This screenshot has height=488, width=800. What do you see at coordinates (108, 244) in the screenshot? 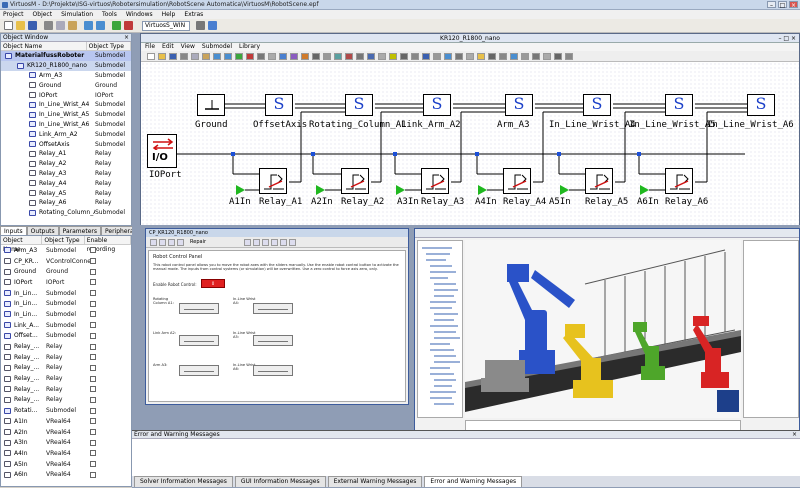
I see `column-header-recording: Enable recording` at bounding box center [108, 244].